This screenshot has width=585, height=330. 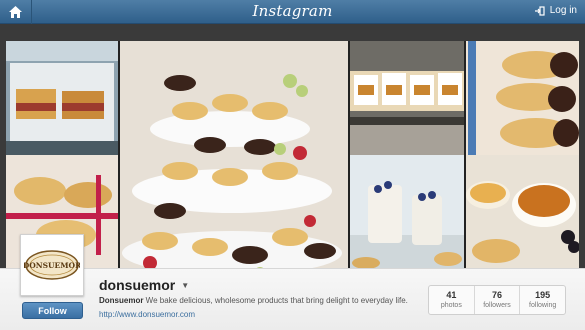 I want to click on login-button: Log in, so click(x=555, y=10).